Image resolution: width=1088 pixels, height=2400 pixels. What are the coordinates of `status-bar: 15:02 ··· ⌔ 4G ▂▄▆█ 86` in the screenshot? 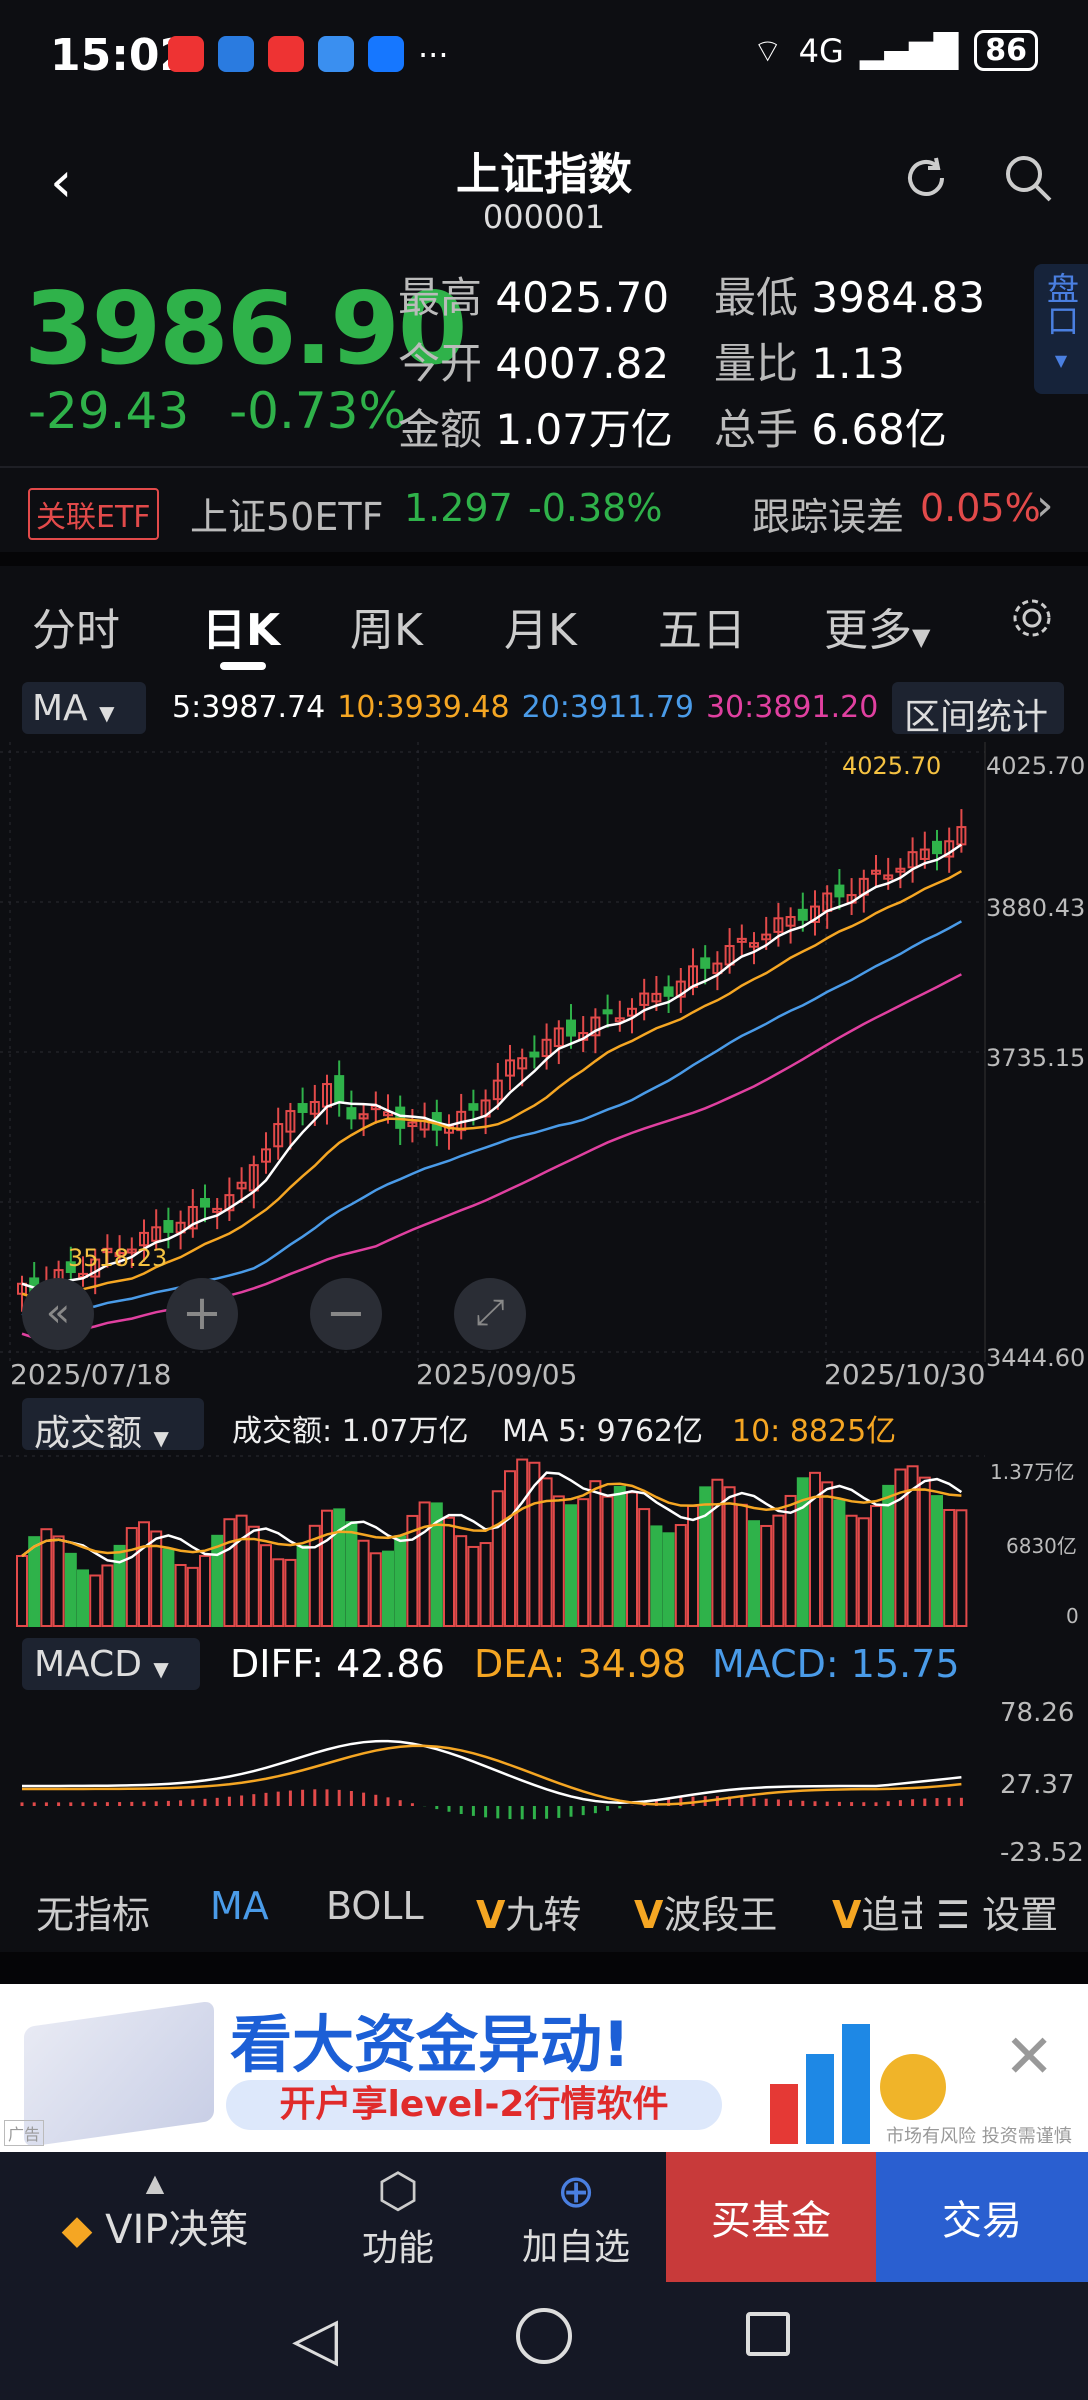 It's located at (544, 55).